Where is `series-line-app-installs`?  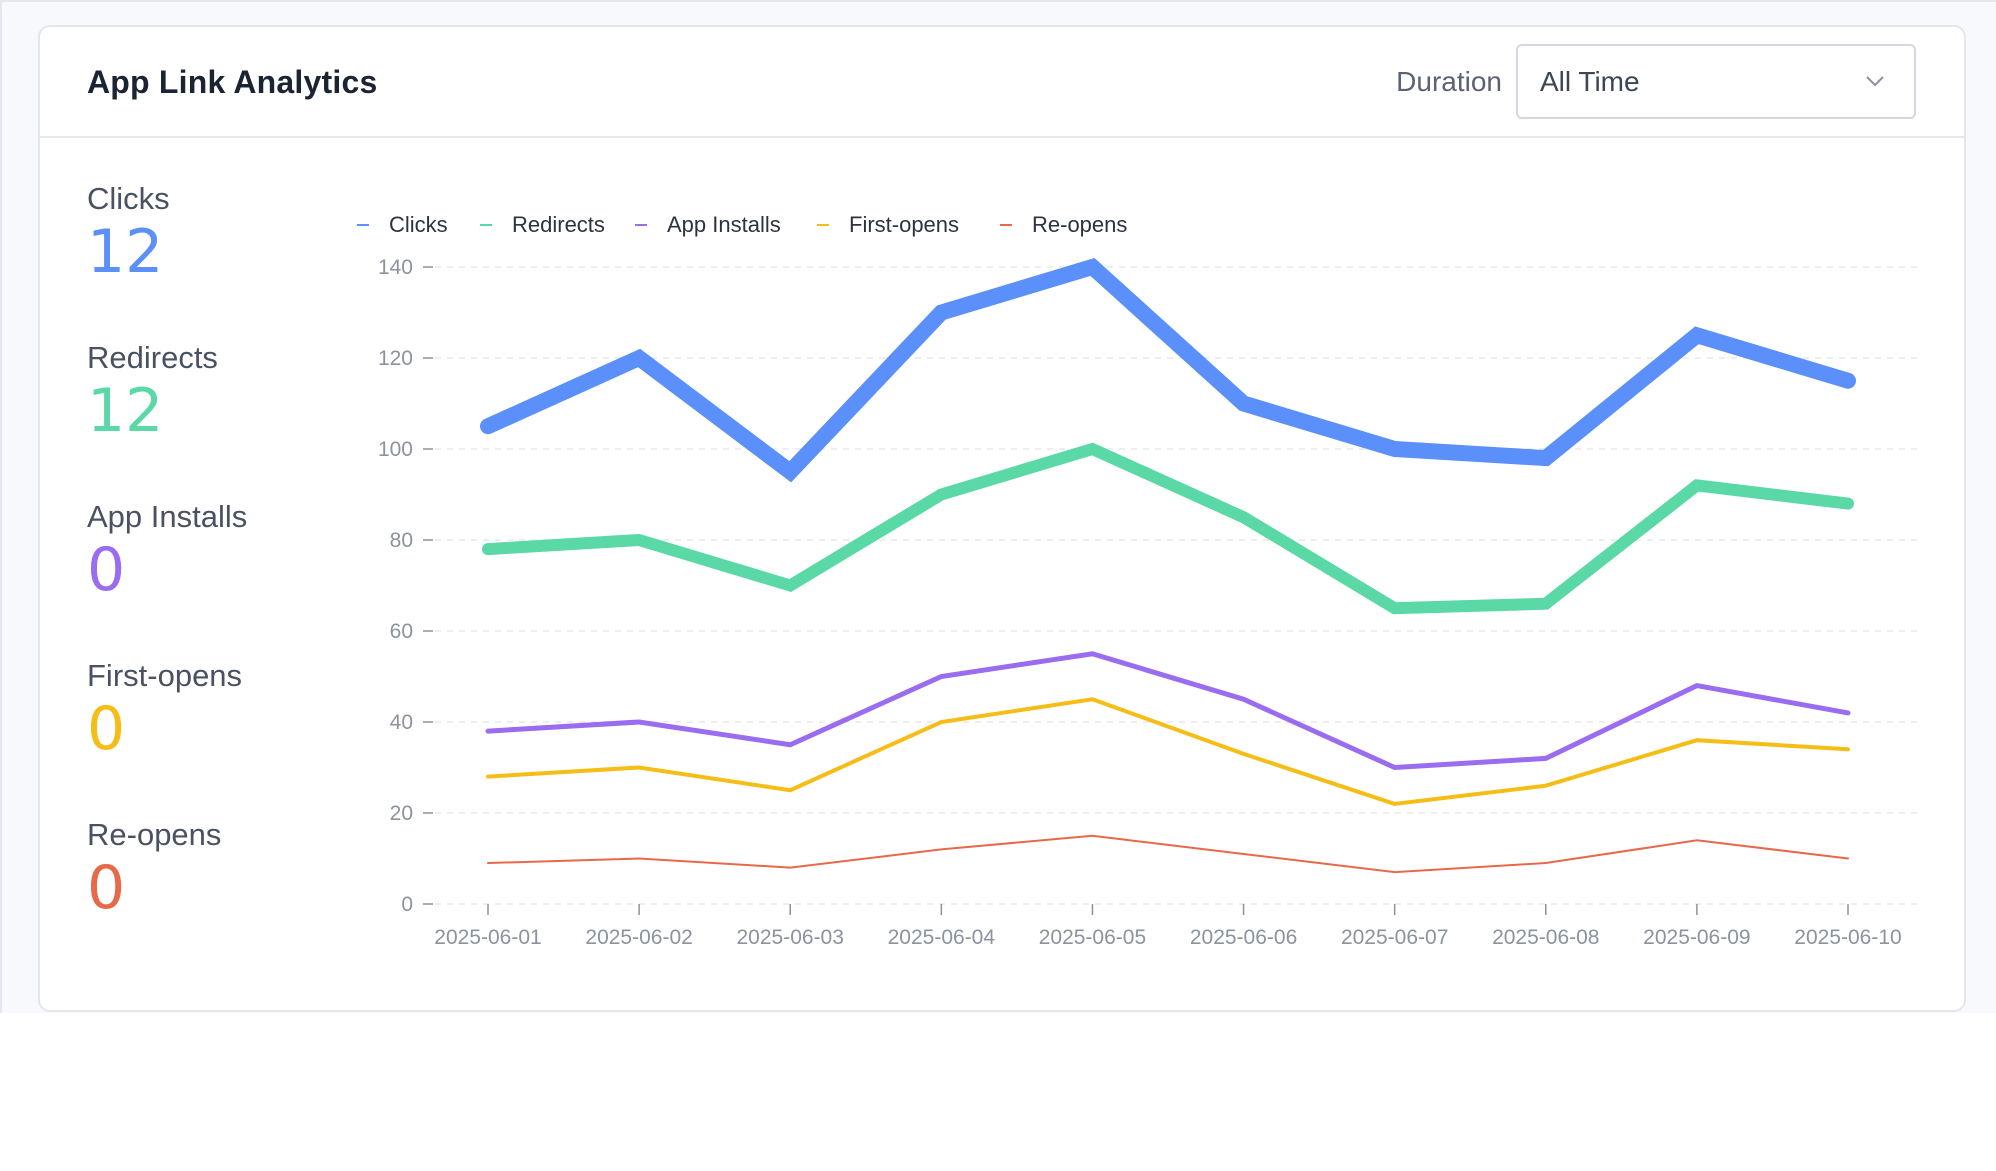
series-line-app-installs is located at coordinates (1168, 711).